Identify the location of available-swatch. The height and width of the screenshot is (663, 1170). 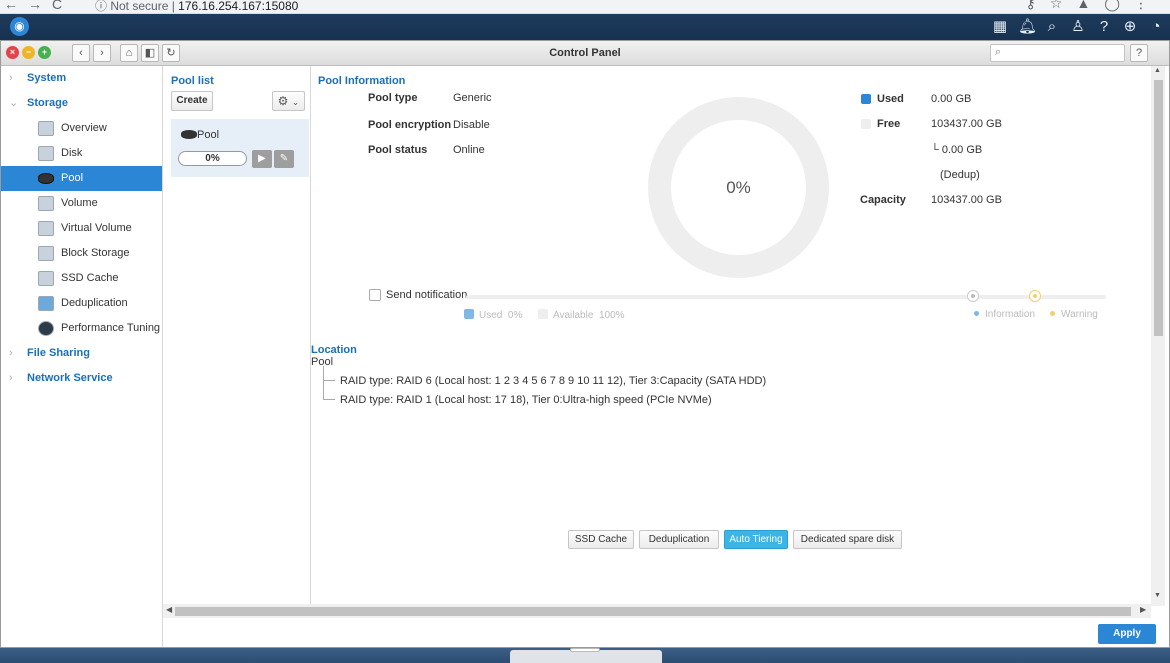
(543, 314).